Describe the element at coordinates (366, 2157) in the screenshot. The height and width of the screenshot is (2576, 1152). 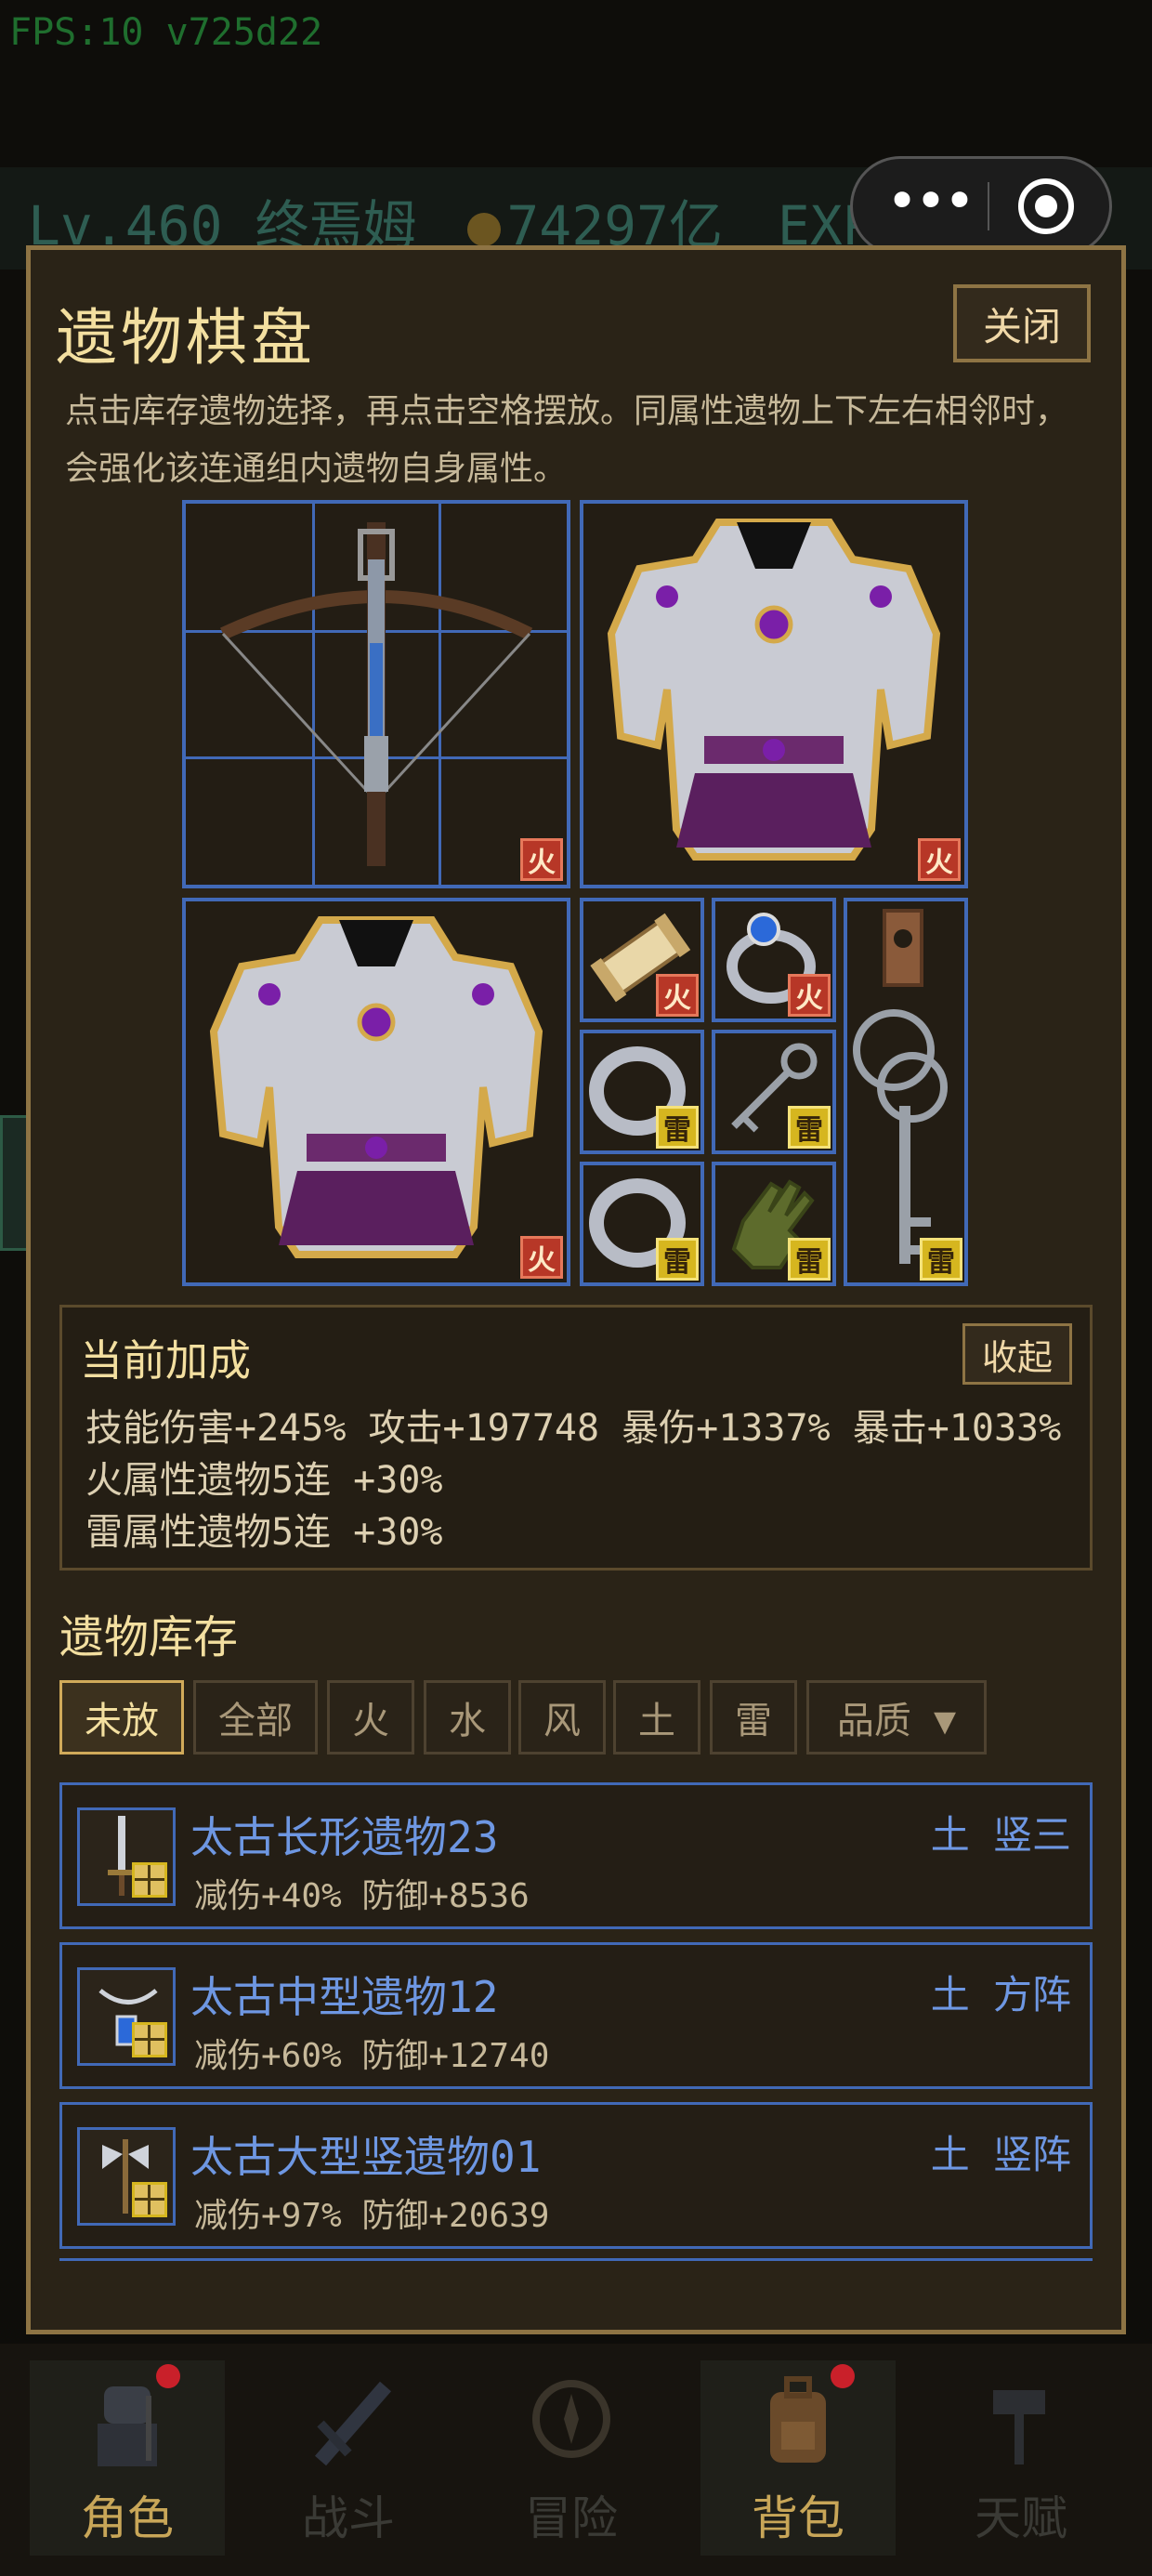
I see `item-name: 太古大型竖遗物01` at that location.